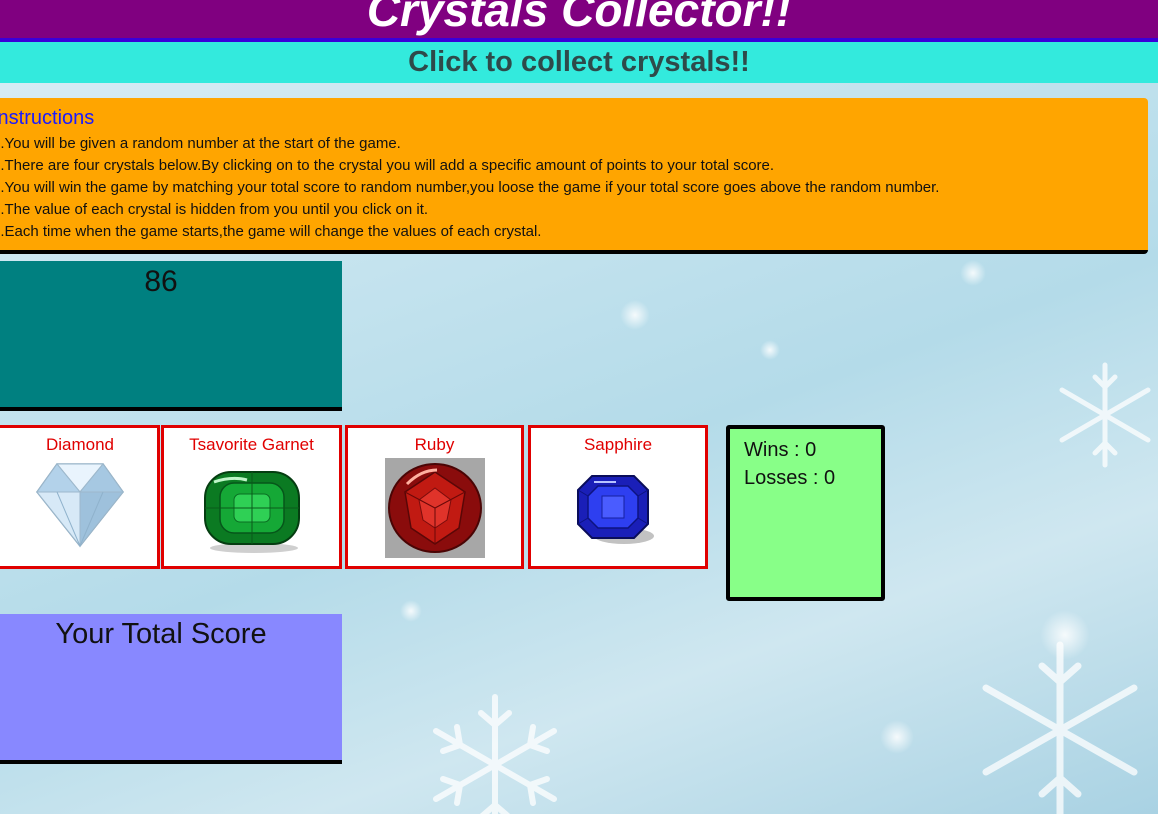  I want to click on crystal-ruby-button: Ruby, so click(434, 497).